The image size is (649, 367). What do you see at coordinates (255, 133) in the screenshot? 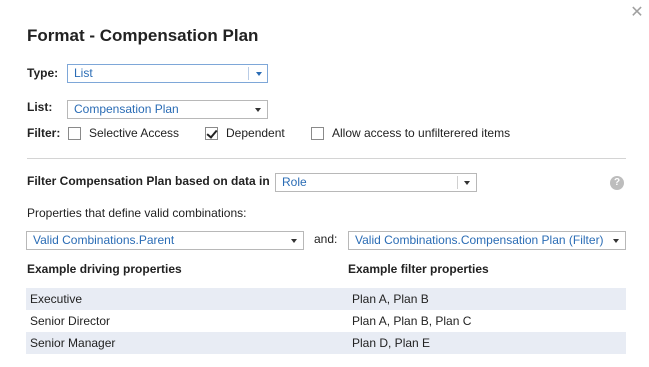
I see `dependent-label: Dependent` at bounding box center [255, 133].